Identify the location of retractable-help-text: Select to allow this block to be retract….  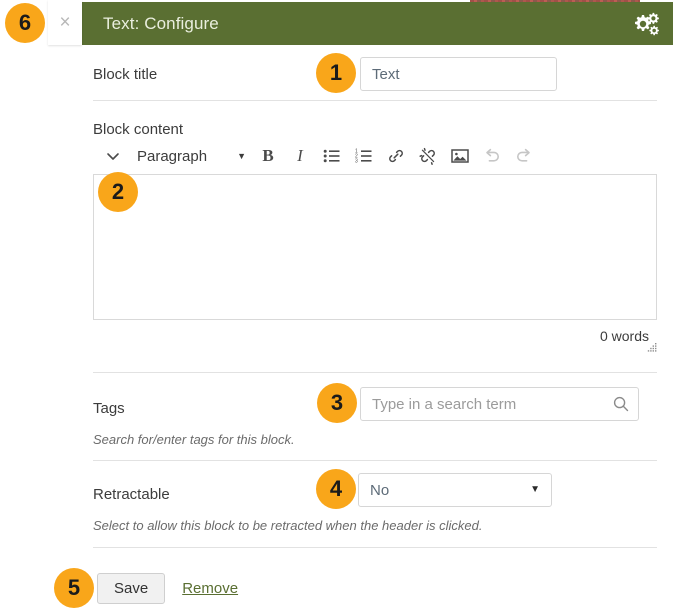
(288, 525).